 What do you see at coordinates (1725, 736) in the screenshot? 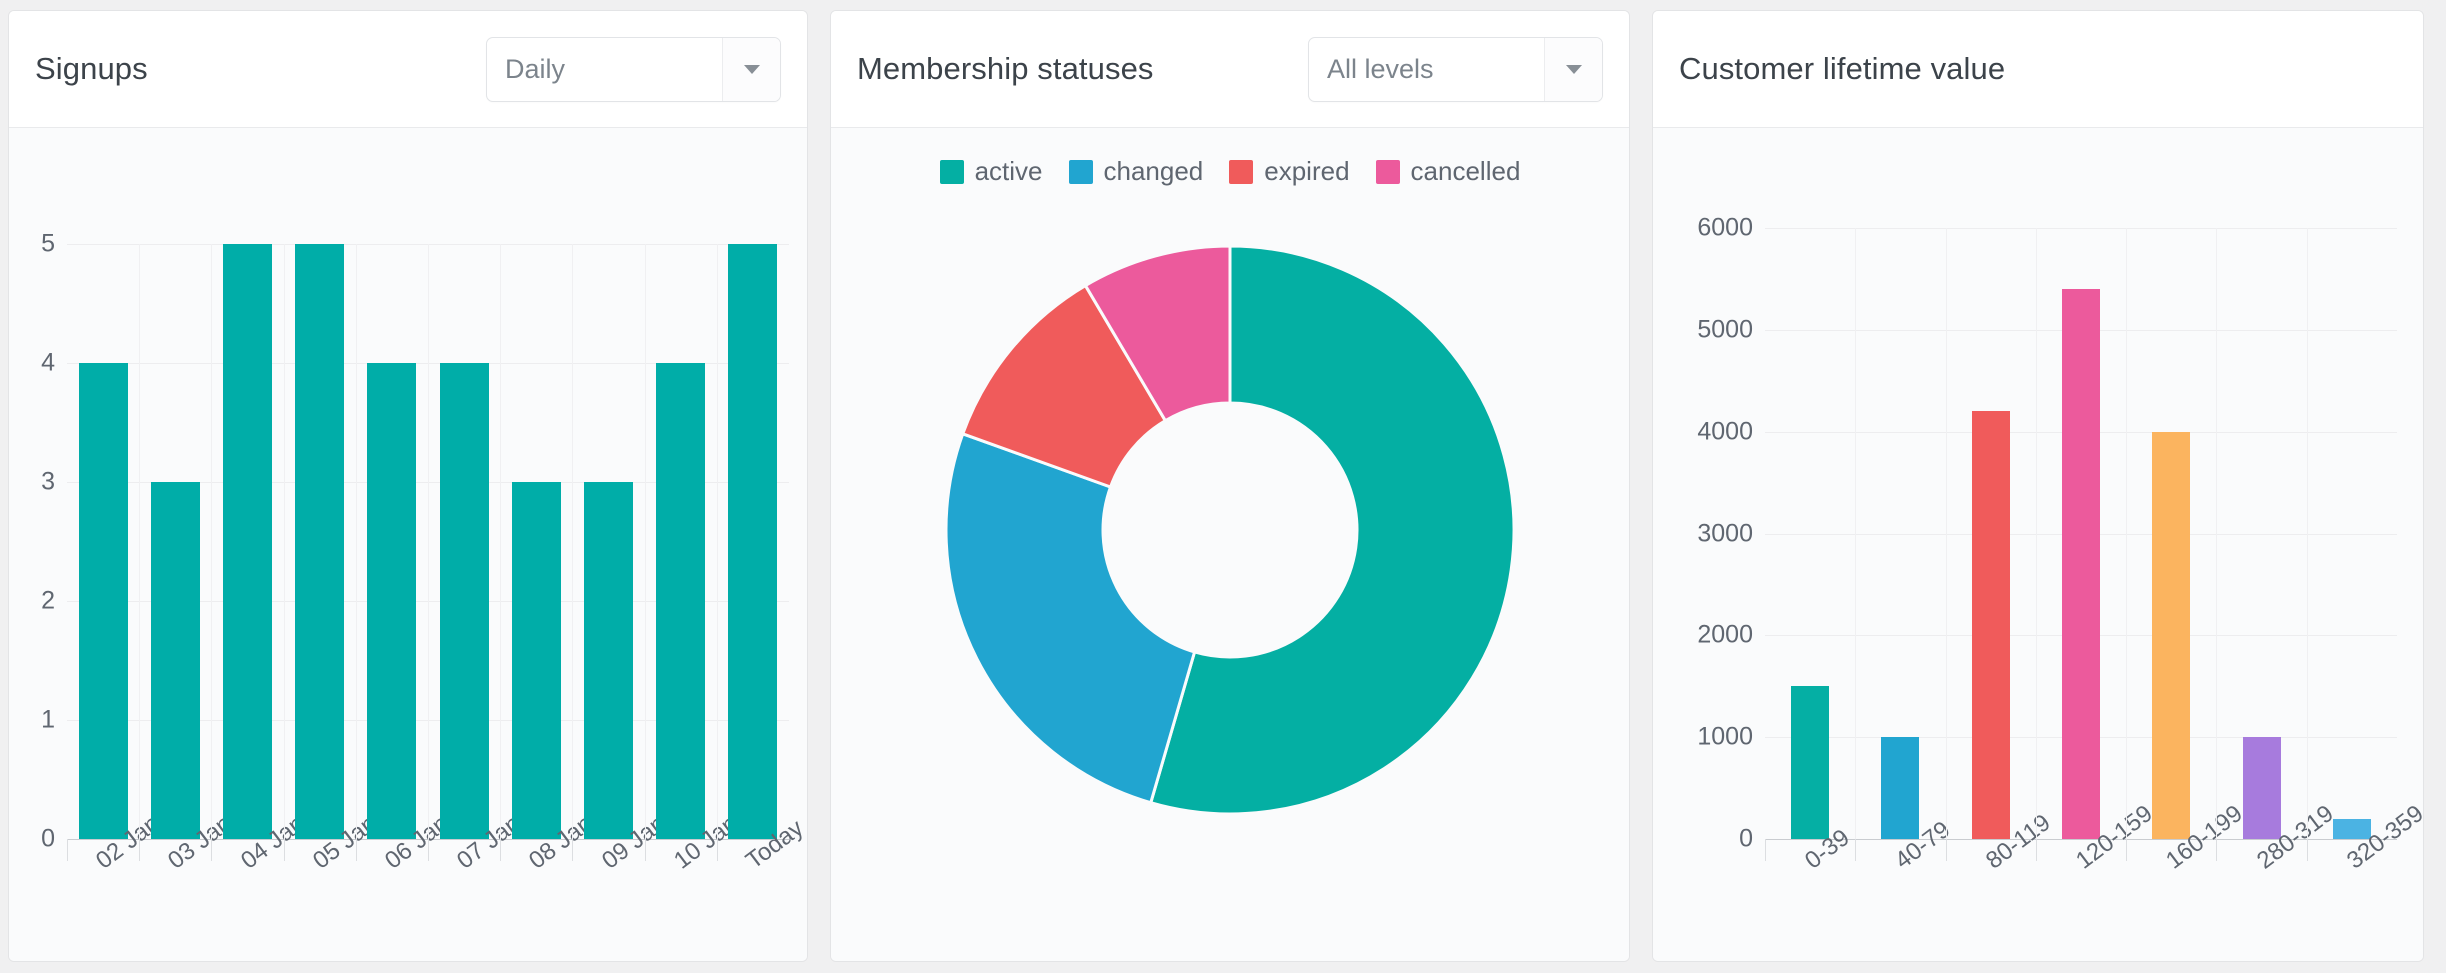
I see `y-axis-tick-label: 1000` at bounding box center [1725, 736].